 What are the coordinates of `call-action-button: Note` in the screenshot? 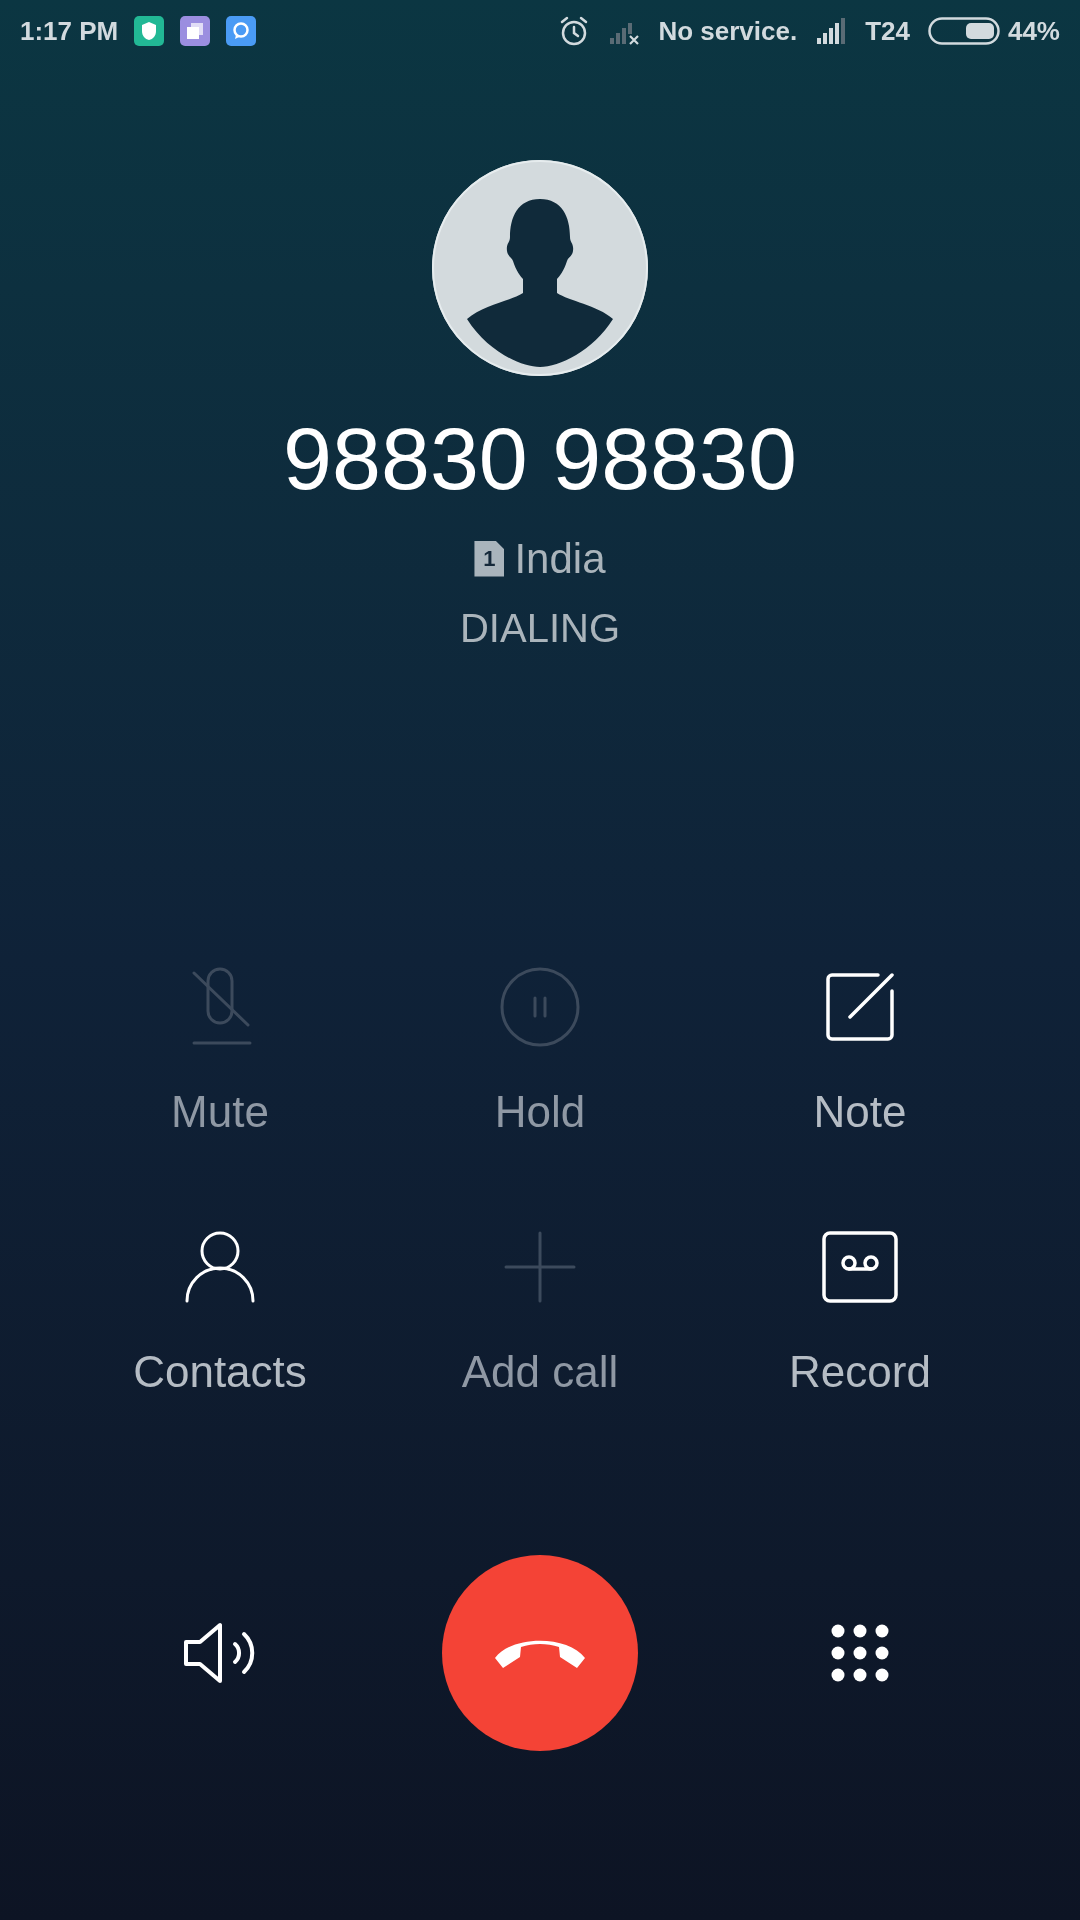 It's located at (860, 1055).